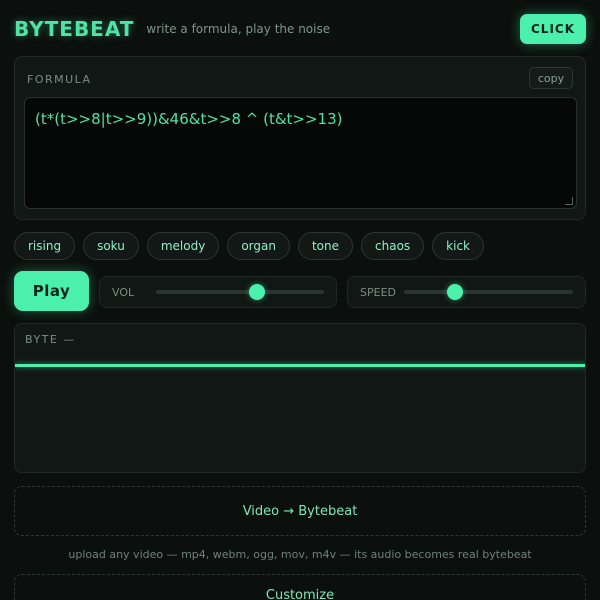  What do you see at coordinates (189, 119) in the screenshot?
I see `formula-text: (t*(t>>8|t>>9))&46&t>>8 ^ (t&t>>13)` at bounding box center [189, 119].